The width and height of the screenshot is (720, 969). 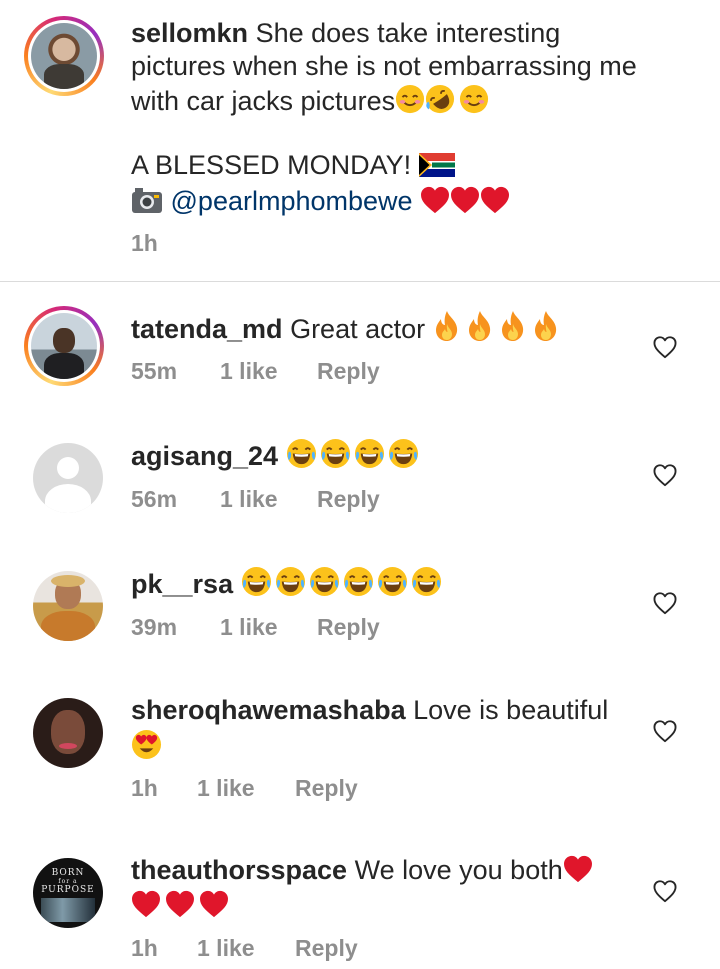 I want to click on comment-username: tatenda_md, so click(x=207, y=329).